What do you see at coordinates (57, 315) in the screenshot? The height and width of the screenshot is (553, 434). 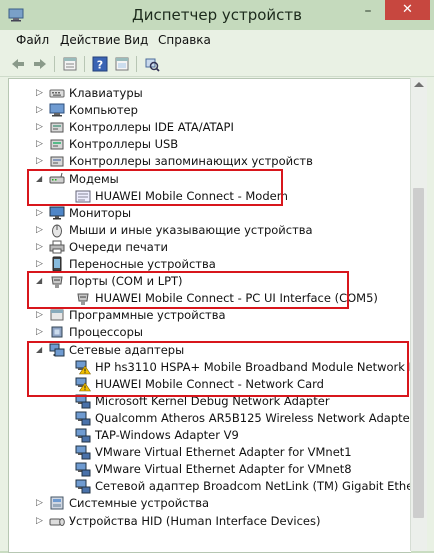 I see `software-device-icon` at bounding box center [57, 315].